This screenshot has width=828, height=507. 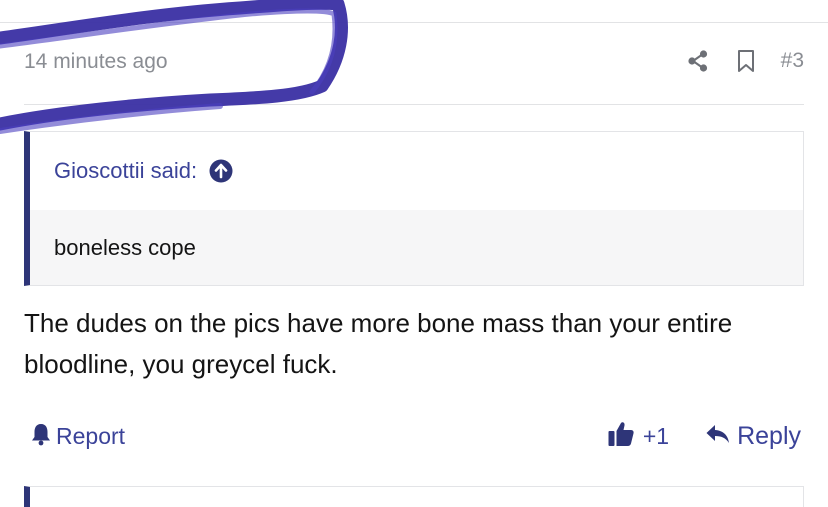 I want to click on header-actions: #3, so click(x=744, y=61).